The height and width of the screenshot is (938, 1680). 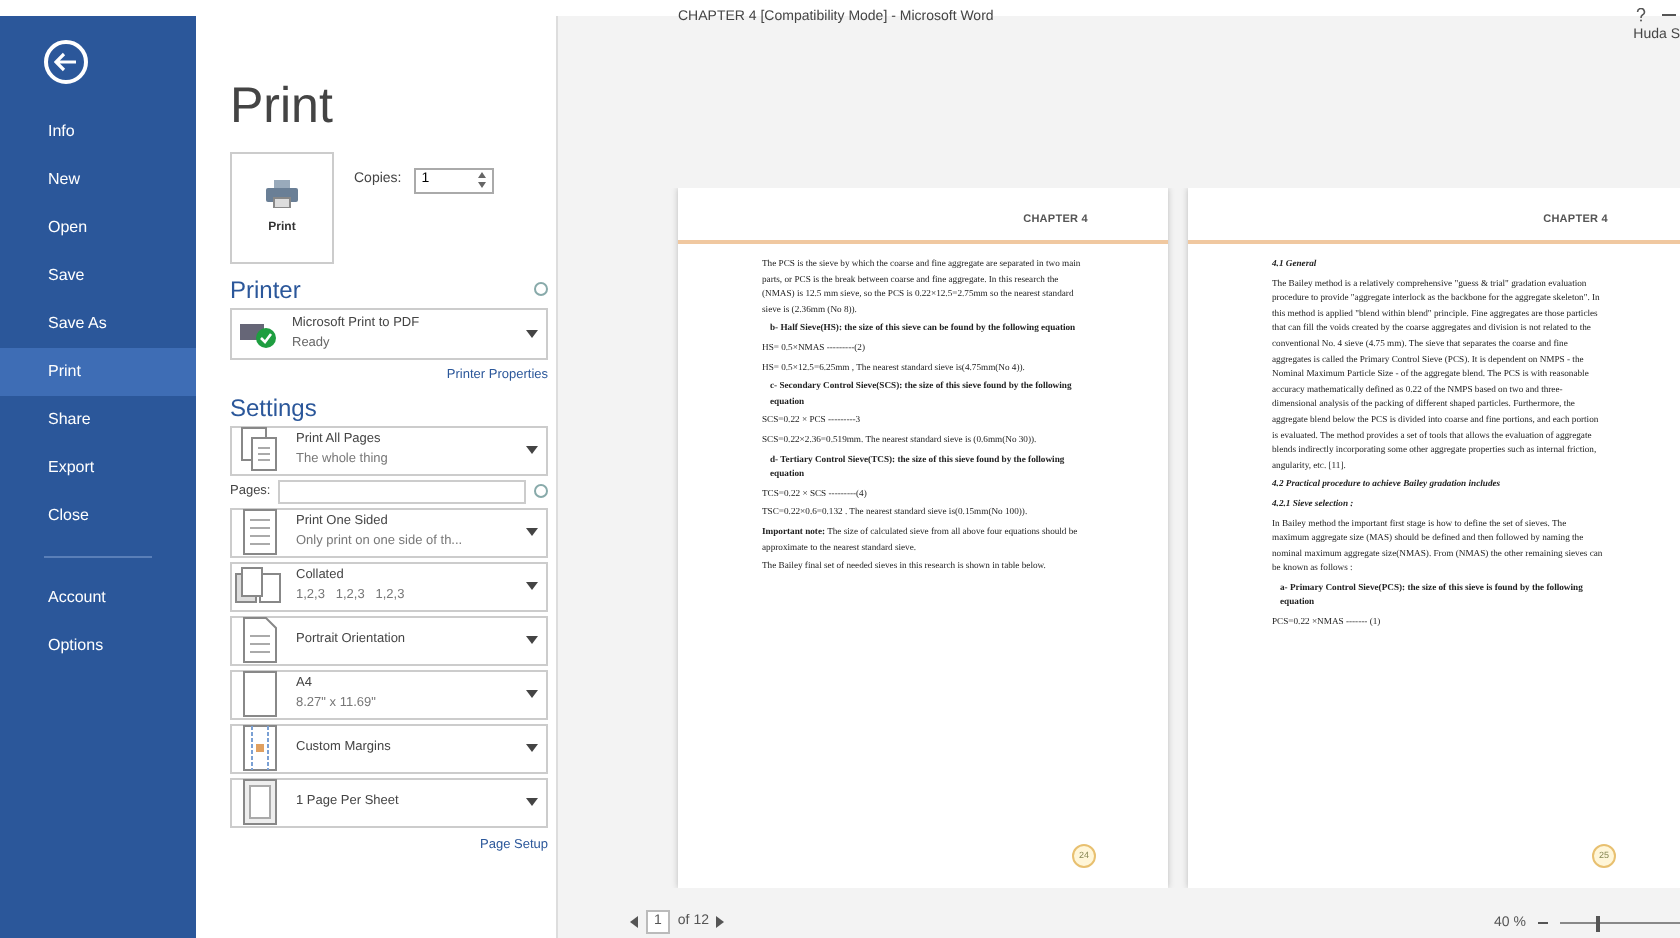 What do you see at coordinates (258, 334) in the screenshot?
I see `printer-ready-icon` at bounding box center [258, 334].